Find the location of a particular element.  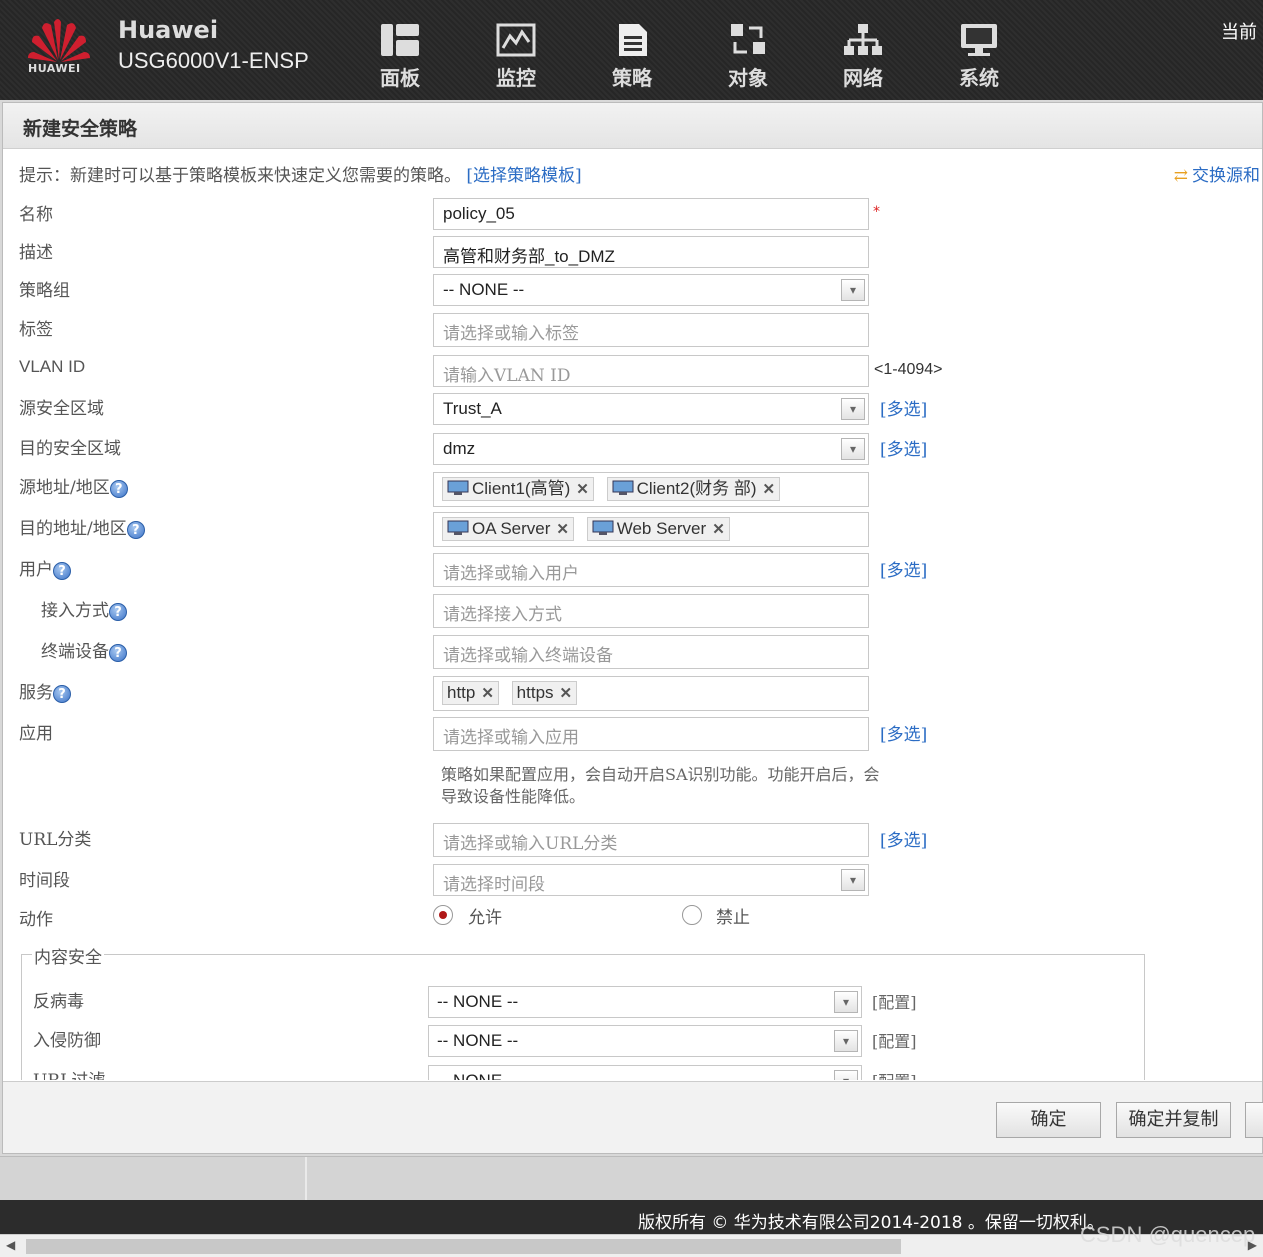

ips-label: 入侵防御 is located at coordinates (67, 1041).